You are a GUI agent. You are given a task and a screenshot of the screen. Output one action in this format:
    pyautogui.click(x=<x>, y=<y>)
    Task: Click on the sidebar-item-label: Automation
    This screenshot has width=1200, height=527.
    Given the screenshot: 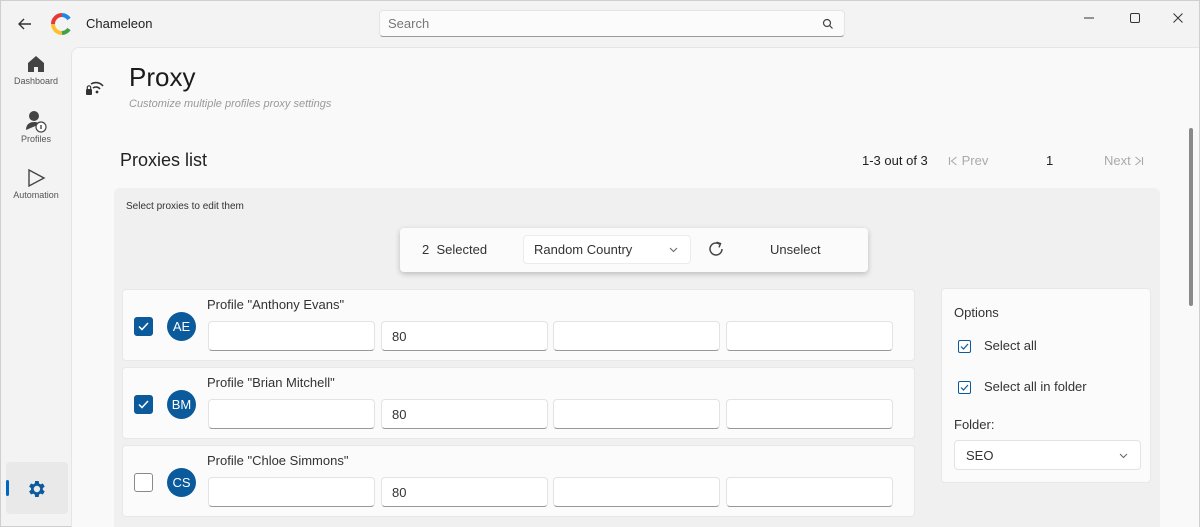 What is the action you would take?
    pyautogui.click(x=36, y=195)
    